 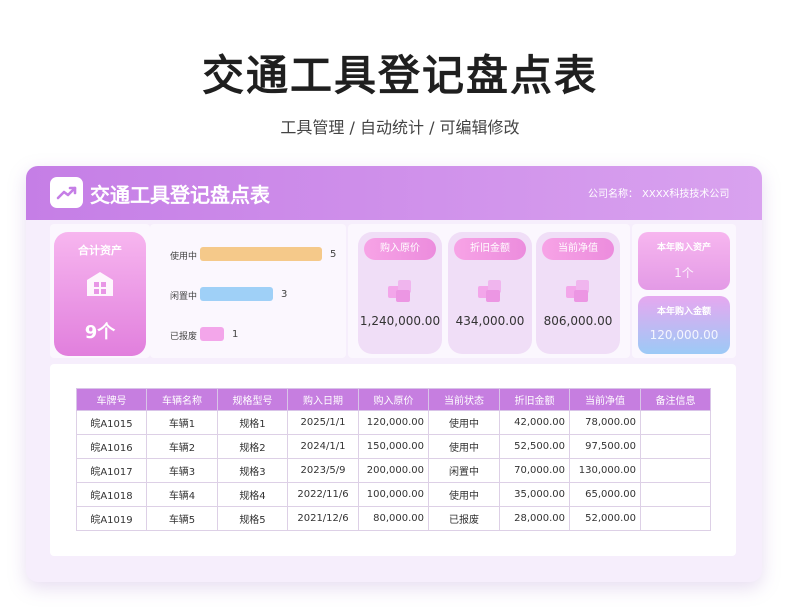 What do you see at coordinates (182, 399) in the screenshot?
I see `column-header: 车辆名称` at bounding box center [182, 399].